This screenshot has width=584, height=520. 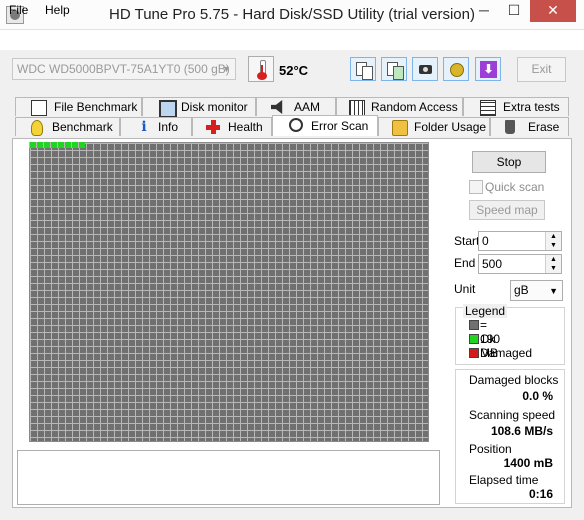 What do you see at coordinates (467, 241) in the screenshot?
I see `start-label: Start` at bounding box center [467, 241].